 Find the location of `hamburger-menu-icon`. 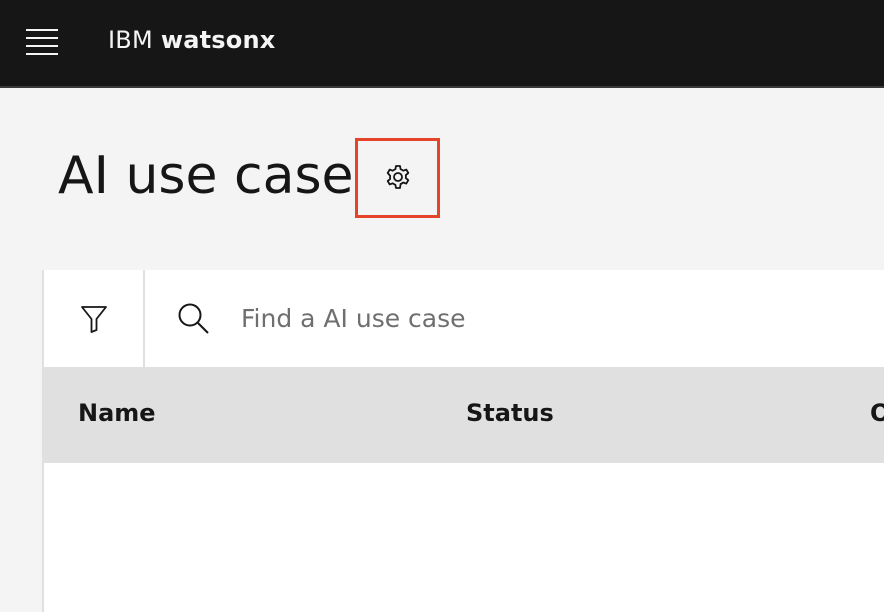

hamburger-menu-icon is located at coordinates (42, 42).